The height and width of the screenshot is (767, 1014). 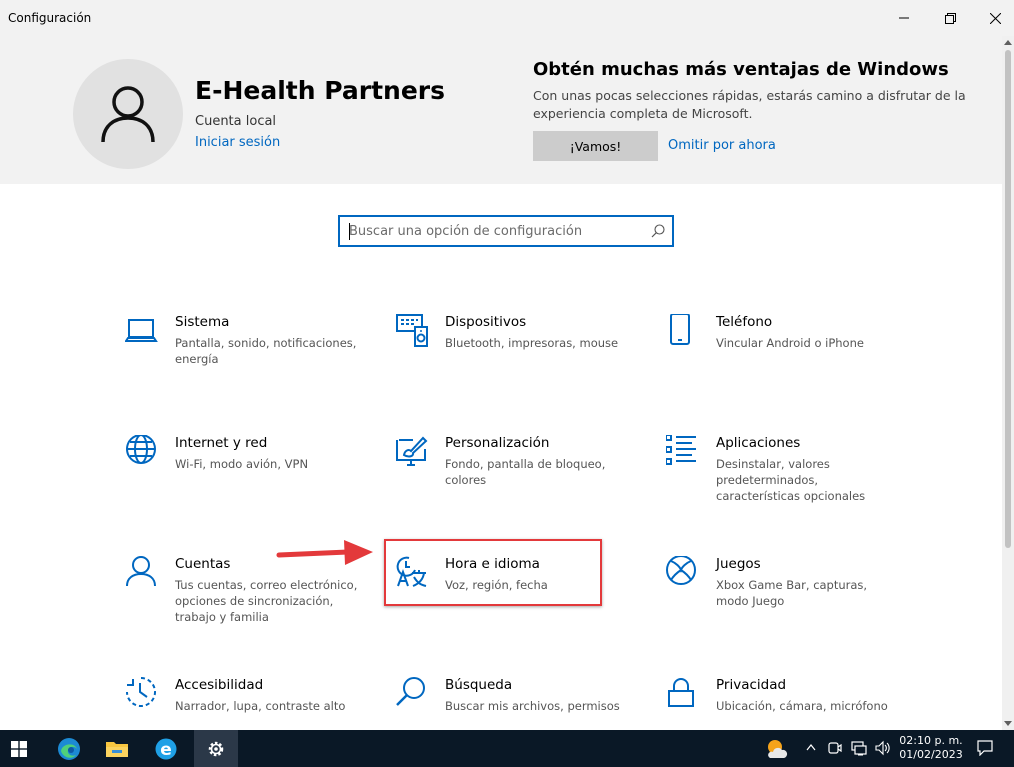 I want to click on taskbar-edge, so click(x=69, y=748).